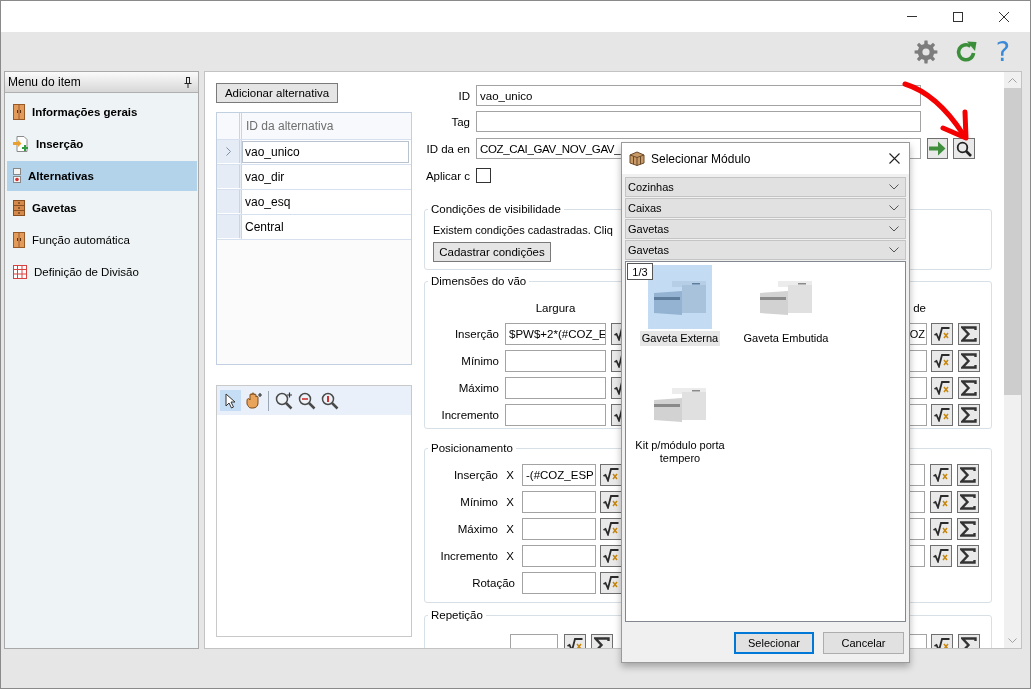 This screenshot has width=1031, height=689. What do you see at coordinates (448, 148) in the screenshot?
I see `field-label: ID da en` at bounding box center [448, 148].